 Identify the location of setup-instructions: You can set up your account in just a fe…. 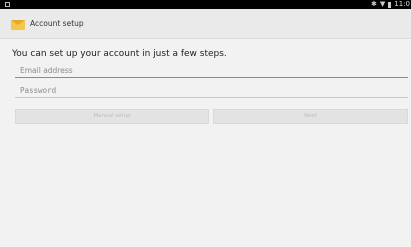
(119, 54).